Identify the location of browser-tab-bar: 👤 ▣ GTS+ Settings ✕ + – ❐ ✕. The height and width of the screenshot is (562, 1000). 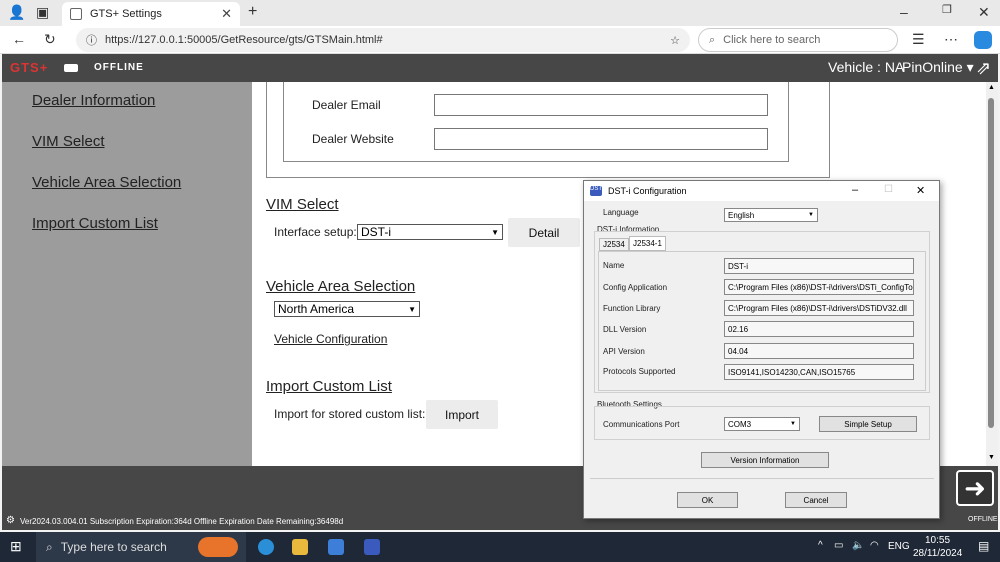
(500, 13).